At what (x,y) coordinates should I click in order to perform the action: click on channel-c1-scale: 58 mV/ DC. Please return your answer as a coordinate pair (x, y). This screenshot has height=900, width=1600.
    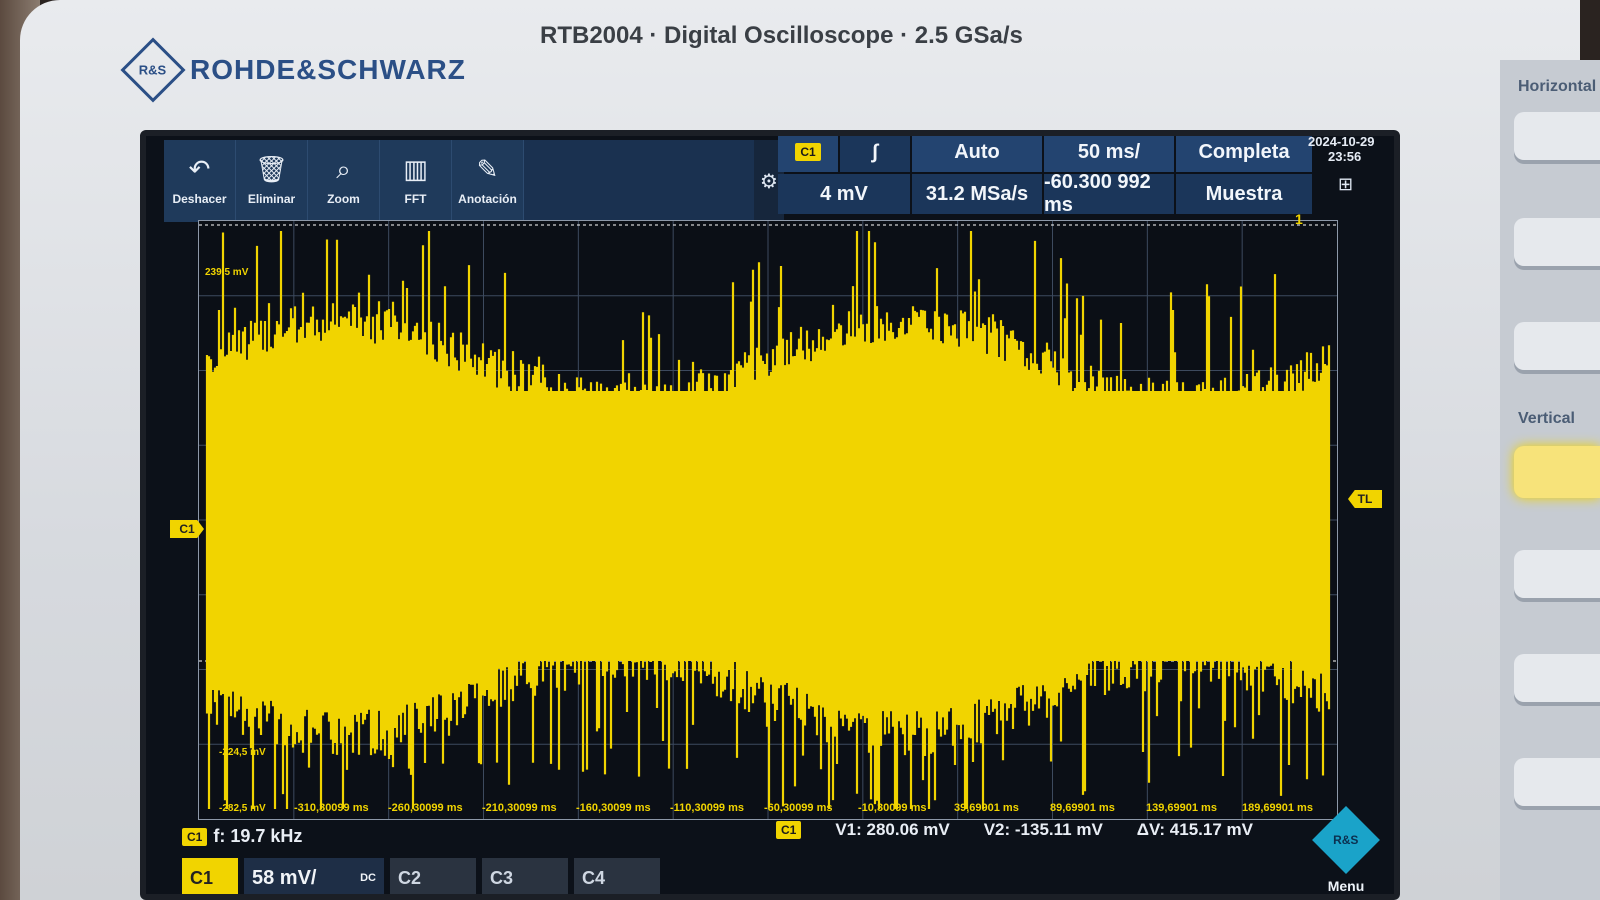
    Looking at the image, I should click on (314, 876).